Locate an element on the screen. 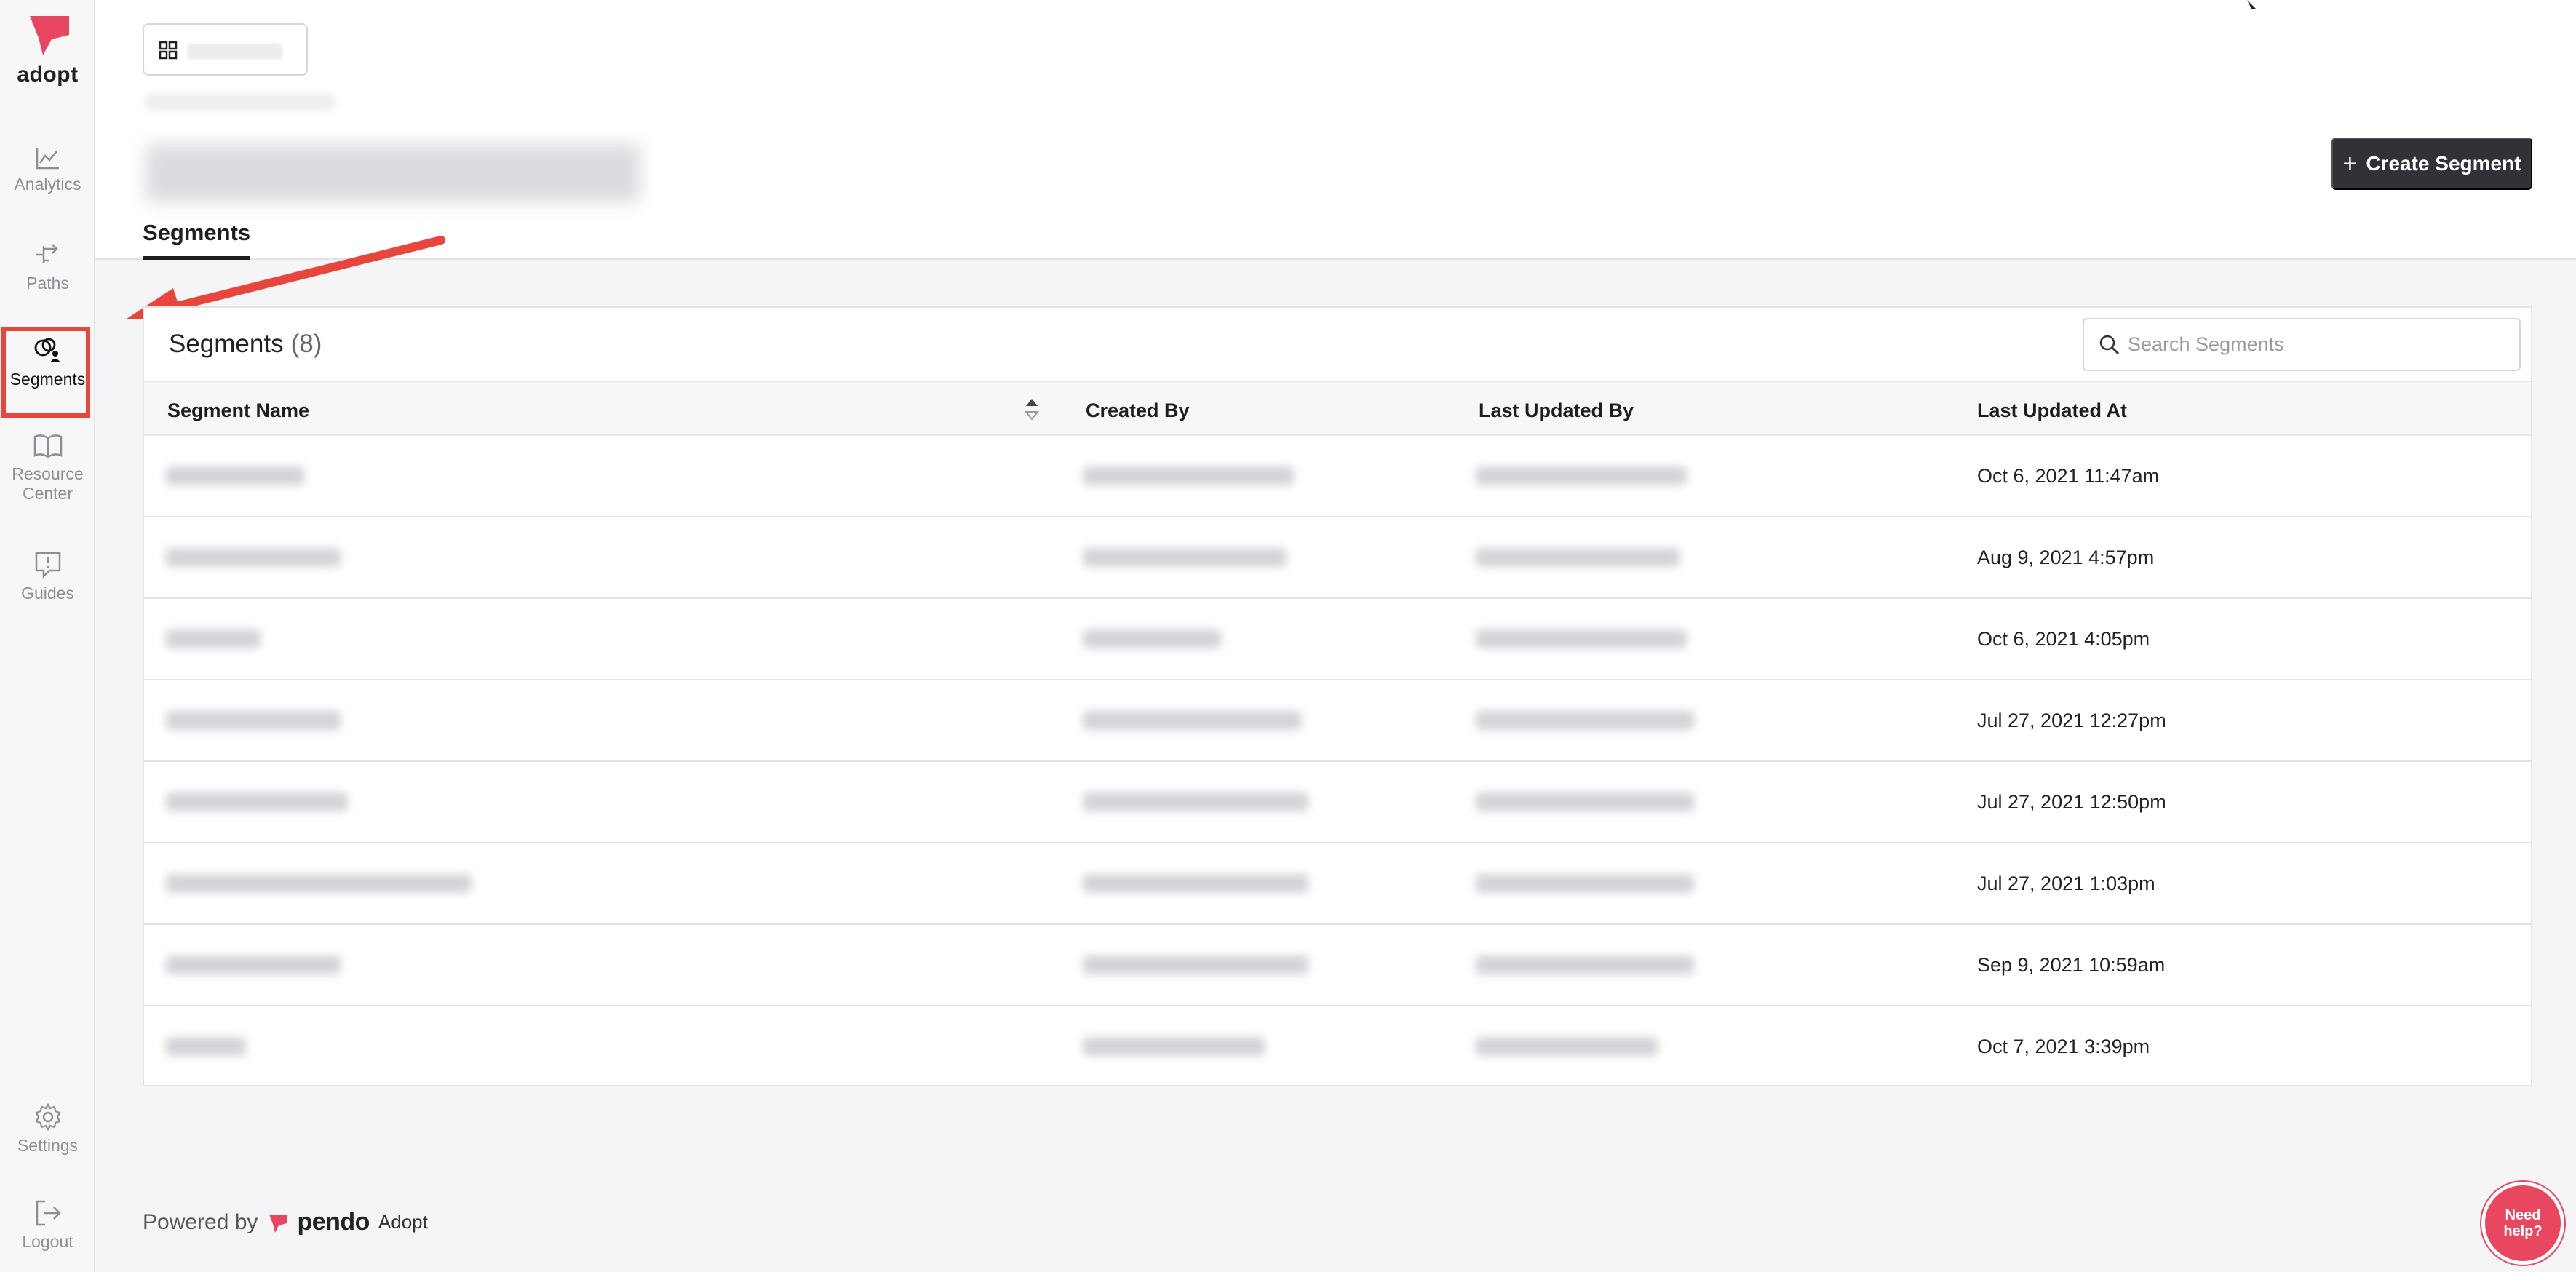 The height and width of the screenshot is (1272, 2576). table-row: Sep 9, 2021 10:59am is located at coordinates (1337, 965).